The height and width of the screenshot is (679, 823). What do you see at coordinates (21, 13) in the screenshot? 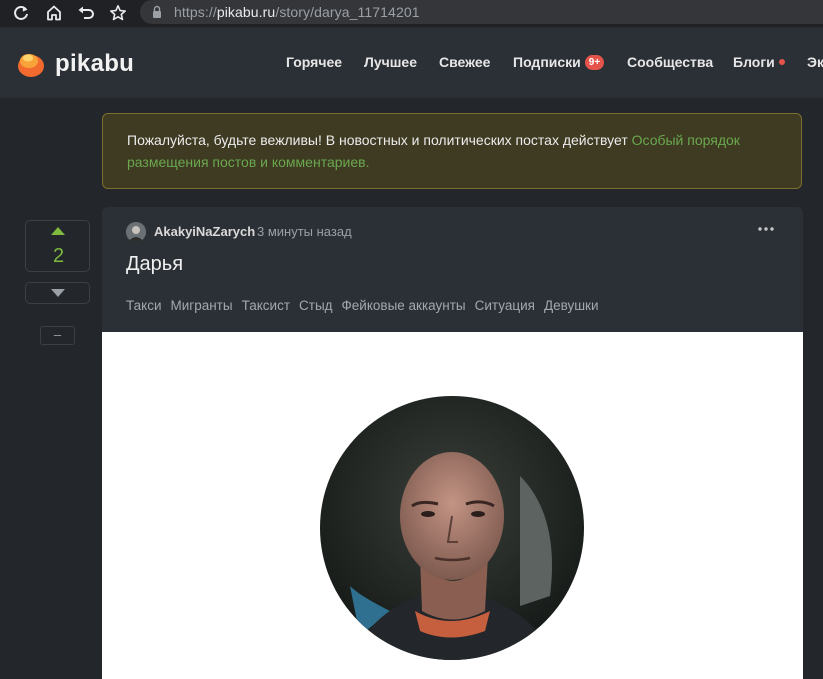
I see `reload-icon` at bounding box center [21, 13].